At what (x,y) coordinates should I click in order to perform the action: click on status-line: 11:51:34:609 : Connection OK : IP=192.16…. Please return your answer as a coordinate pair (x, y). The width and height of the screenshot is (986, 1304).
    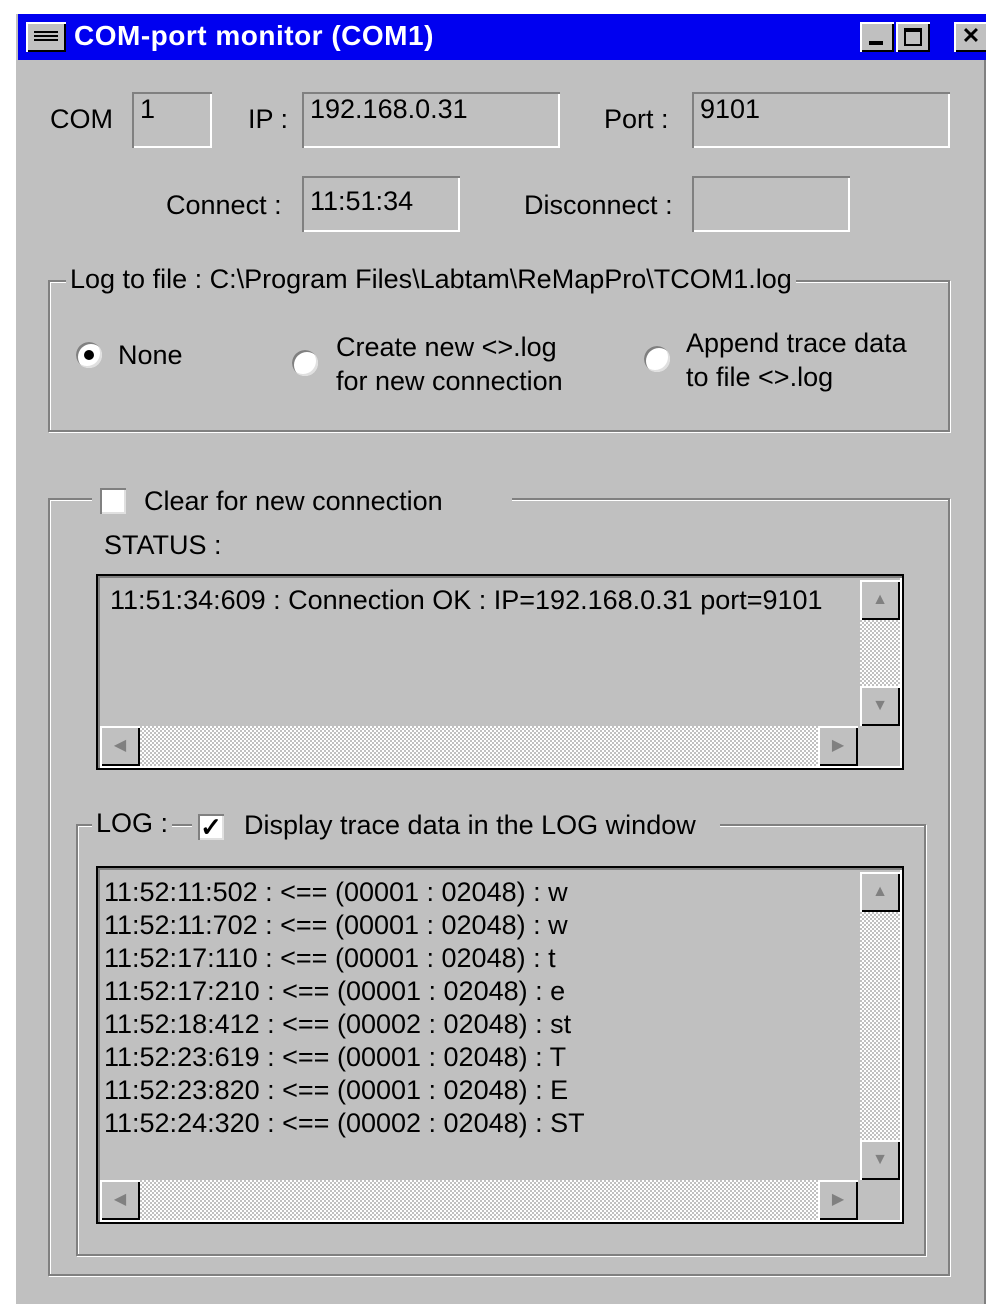
    Looking at the image, I should click on (466, 600).